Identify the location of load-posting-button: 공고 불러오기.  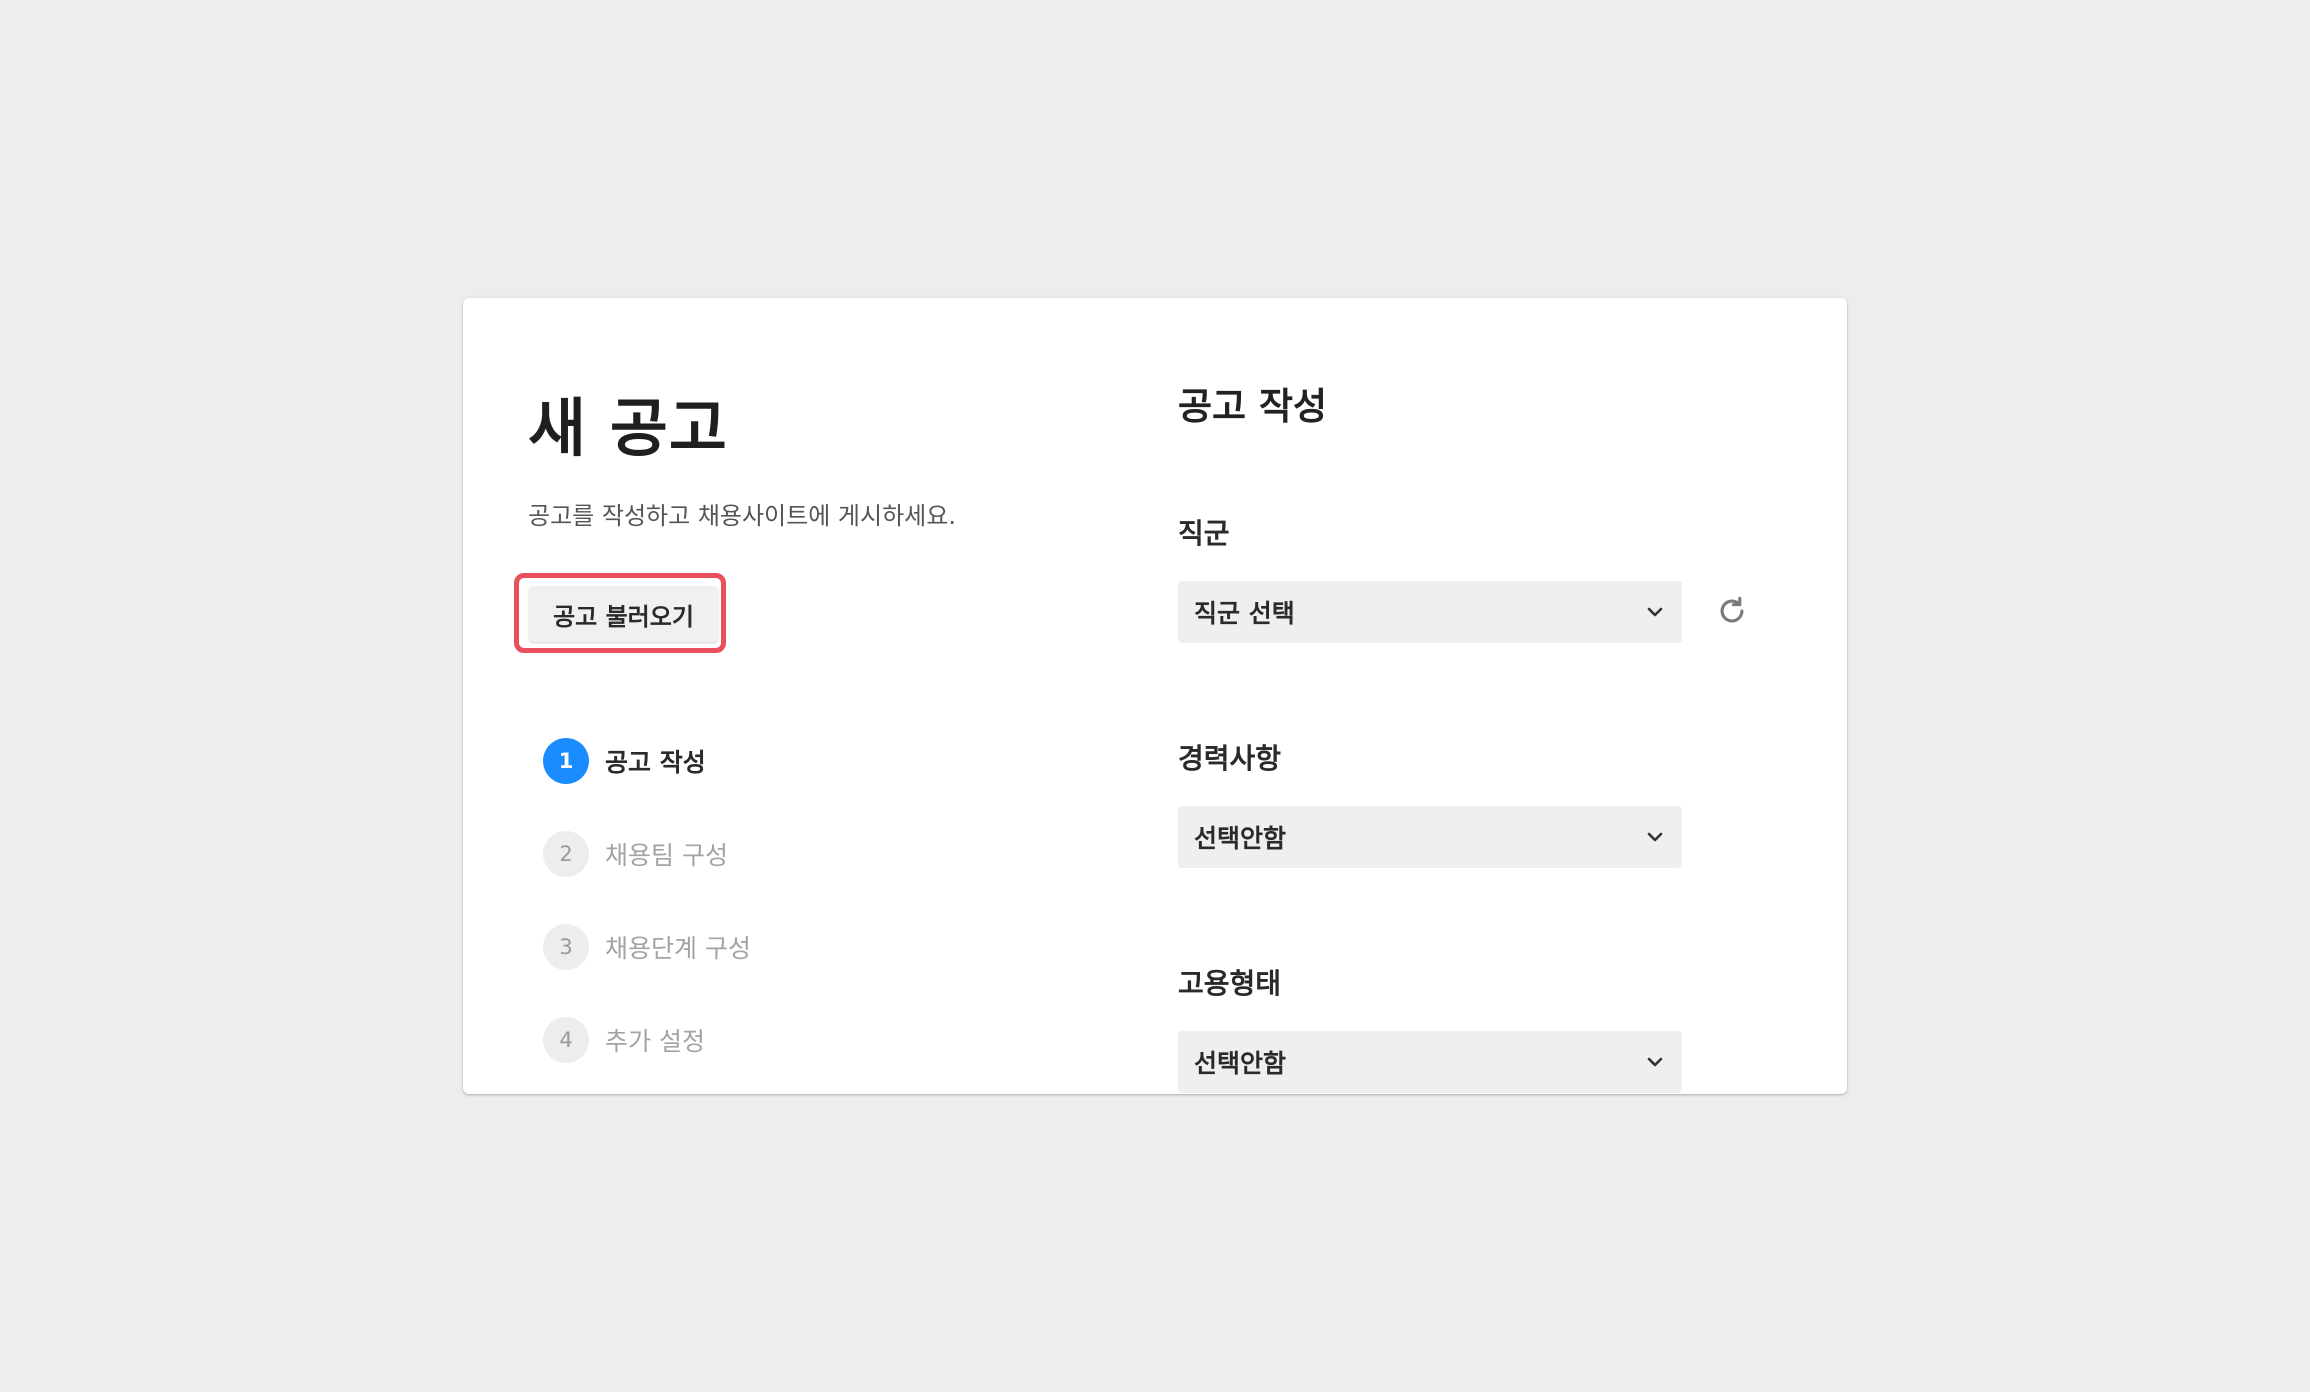
(623, 614).